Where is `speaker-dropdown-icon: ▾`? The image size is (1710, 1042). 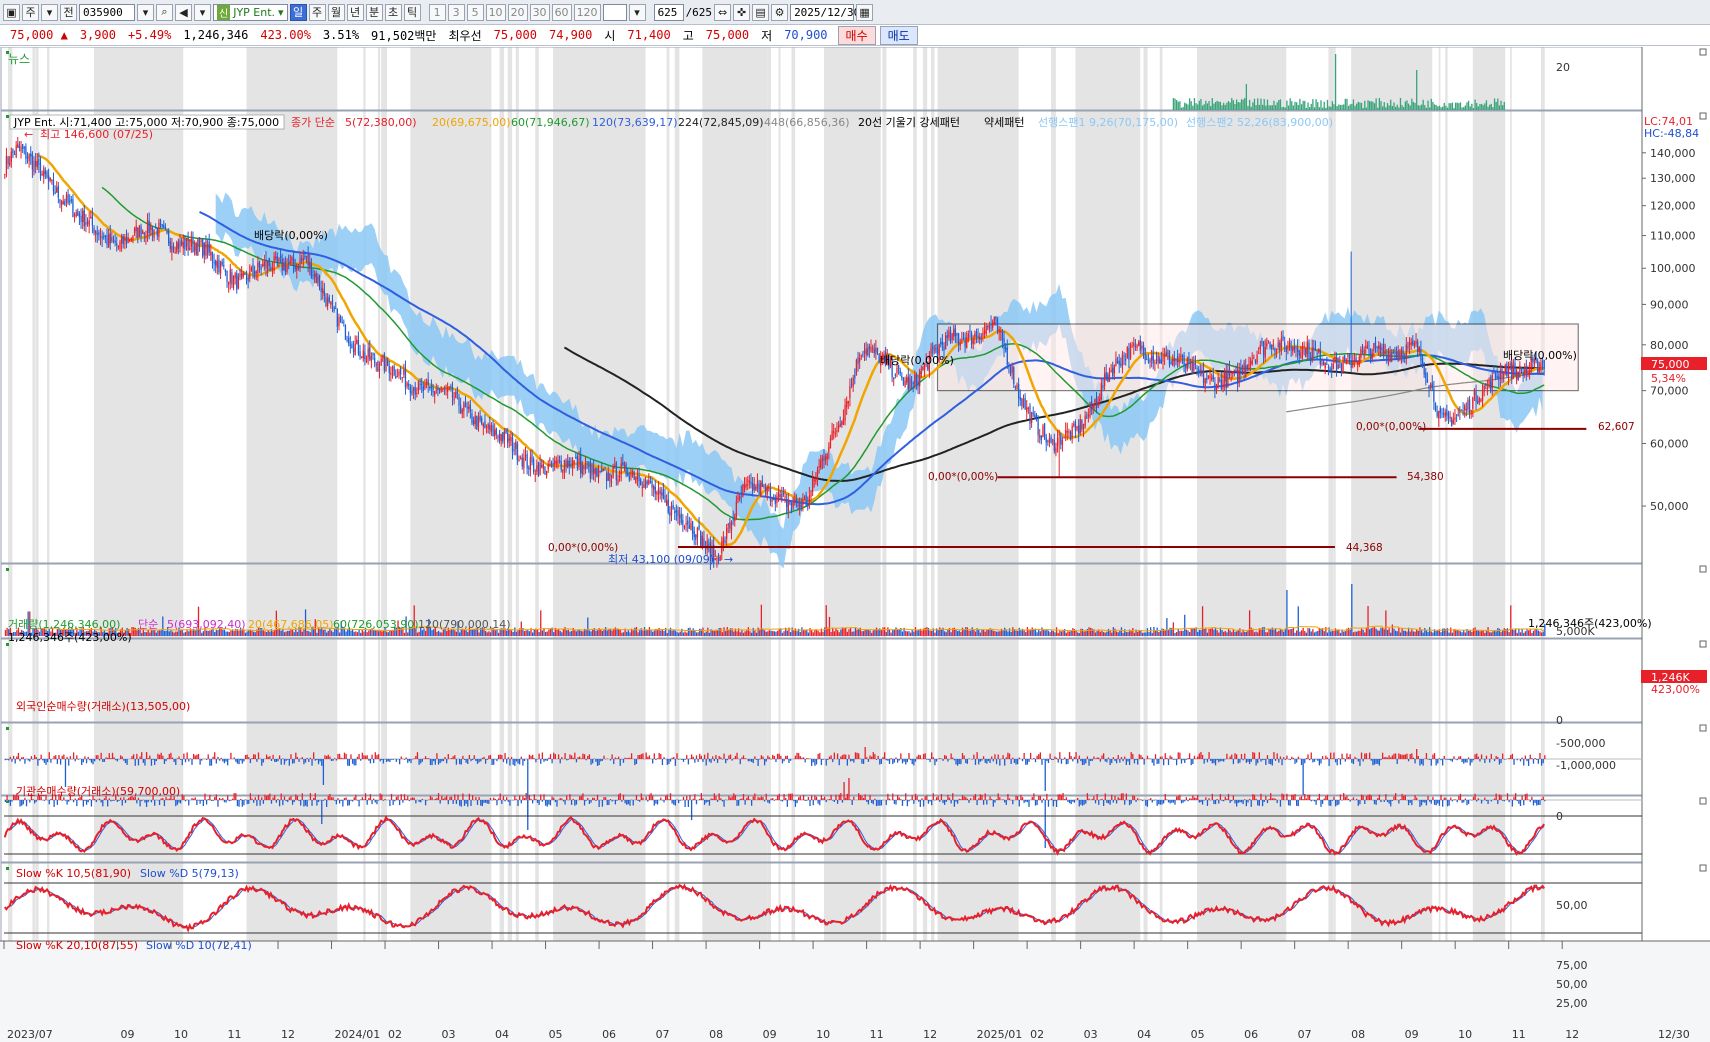 speaker-dropdown-icon: ▾ is located at coordinates (202, 12).